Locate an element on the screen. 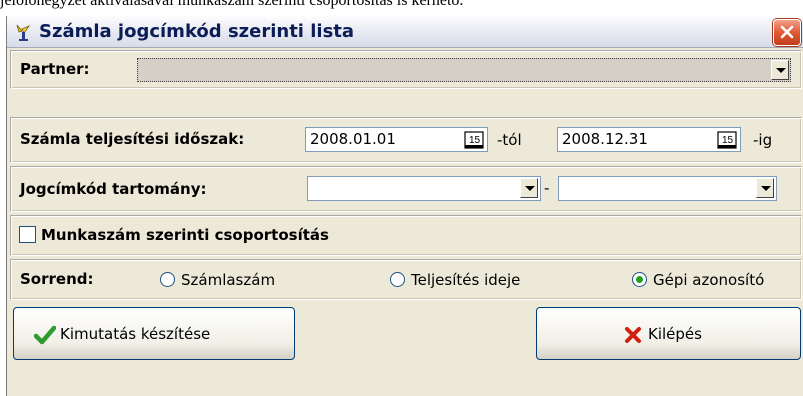  period-label: Számla teljesítési időszak: is located at coordinates (132, 139).